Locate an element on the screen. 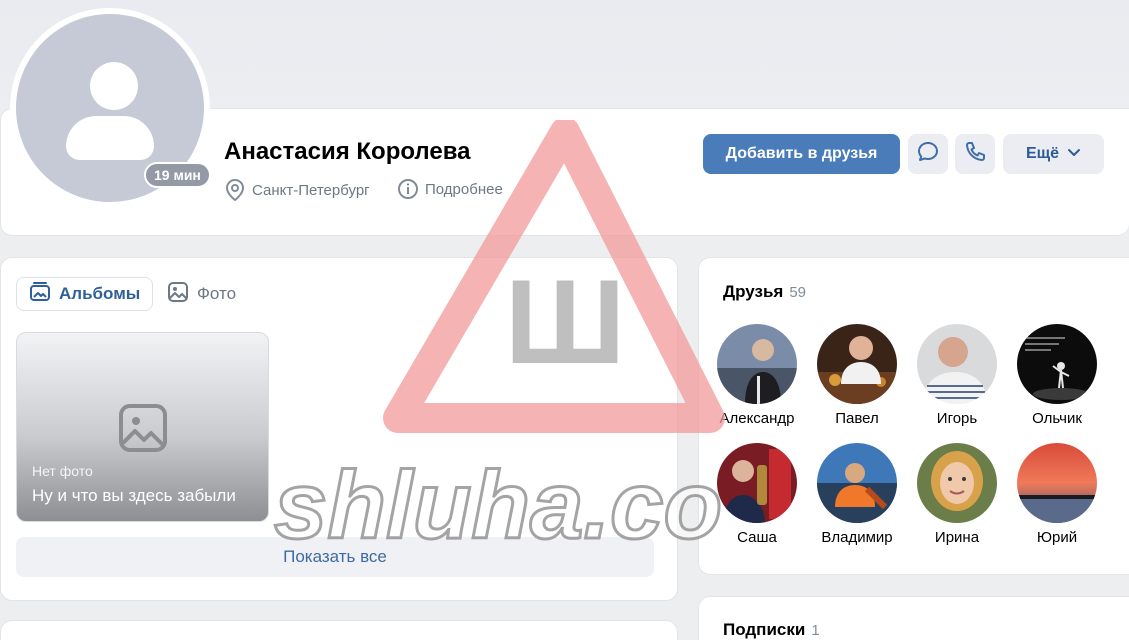 The height and width of the screenshot is (640, 1129). info-icon is located at coordinates (408, 189).